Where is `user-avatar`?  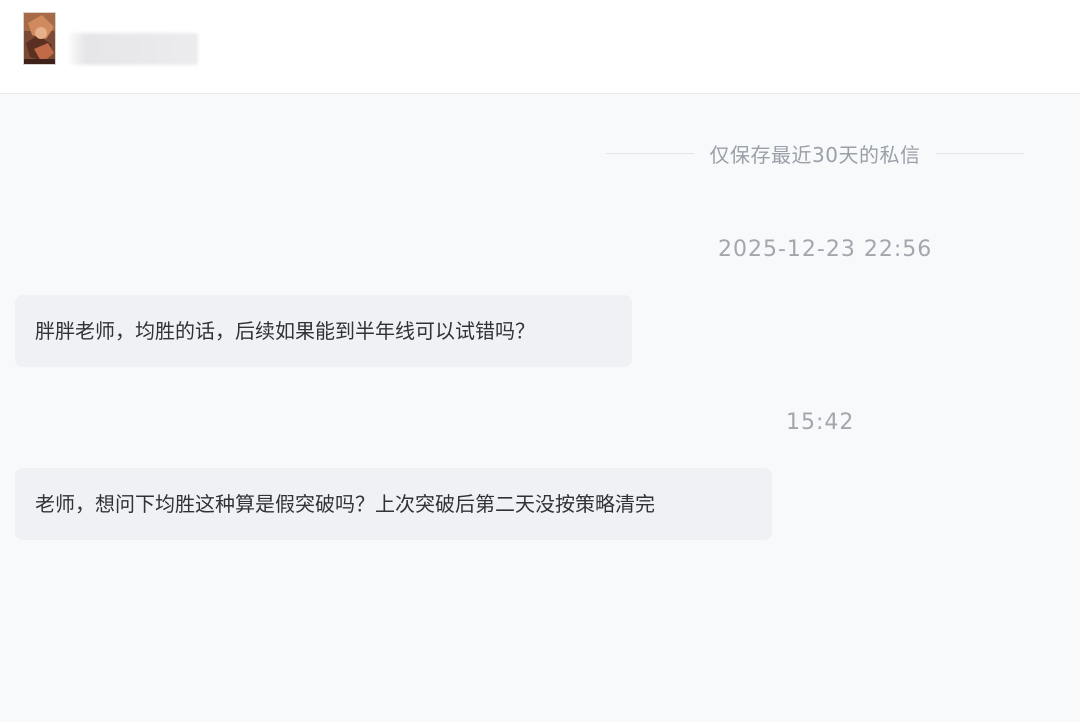 user-avatar is located at coordinates (39, 38).